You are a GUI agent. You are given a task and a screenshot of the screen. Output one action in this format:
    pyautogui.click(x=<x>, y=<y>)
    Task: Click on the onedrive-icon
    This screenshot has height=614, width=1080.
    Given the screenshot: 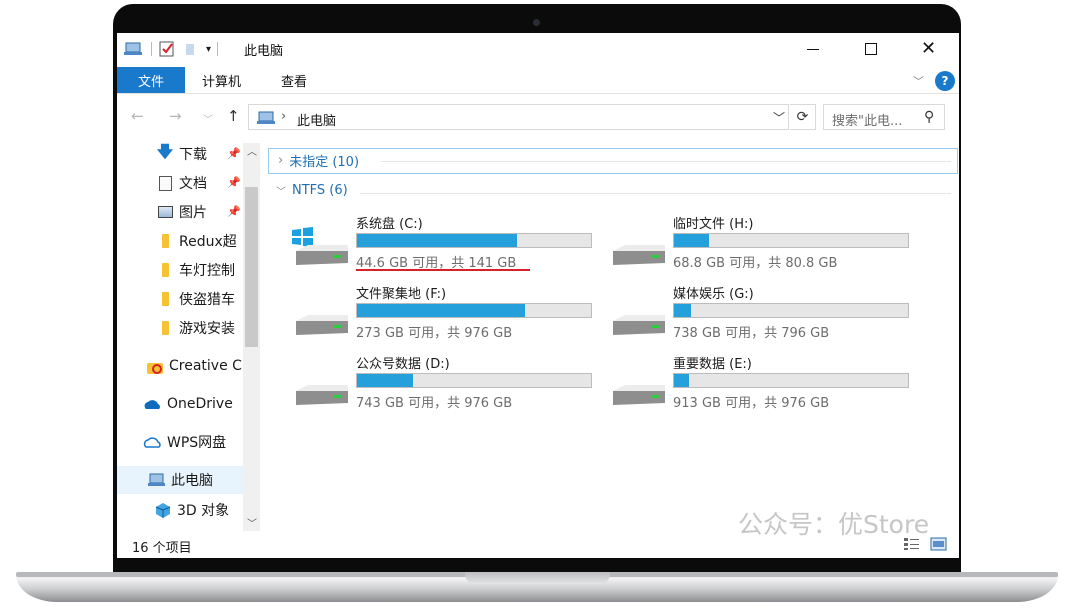 What is the action you would take?
    pyautogui.click(x=153, y=404)
    